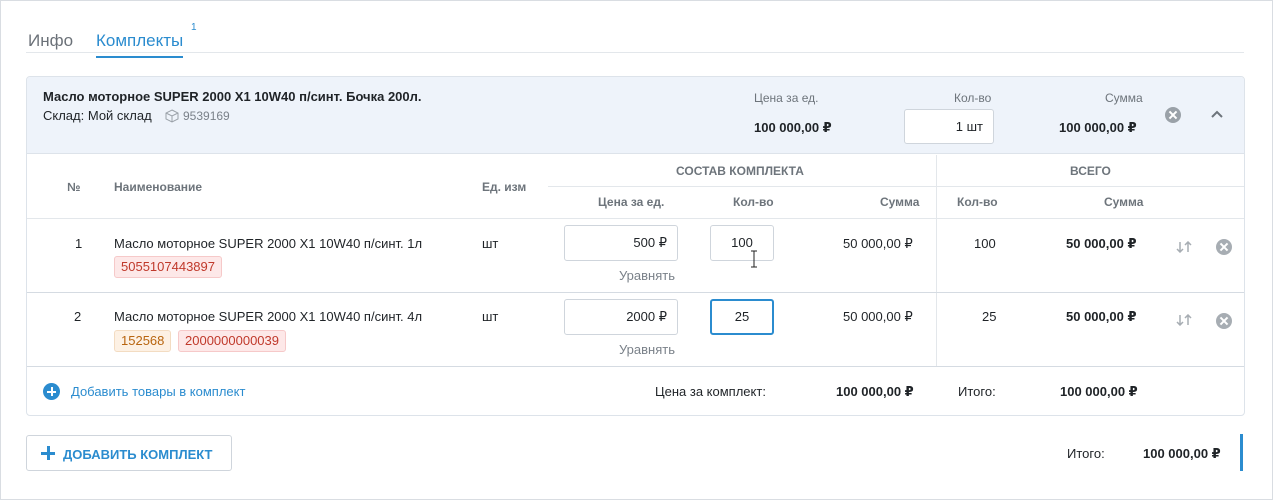 The width and height of the screenshot is (1273, 500). Describe the element at coordinates (742, 243) in the screenshot. I see `row-qty-input: 100` at that location.